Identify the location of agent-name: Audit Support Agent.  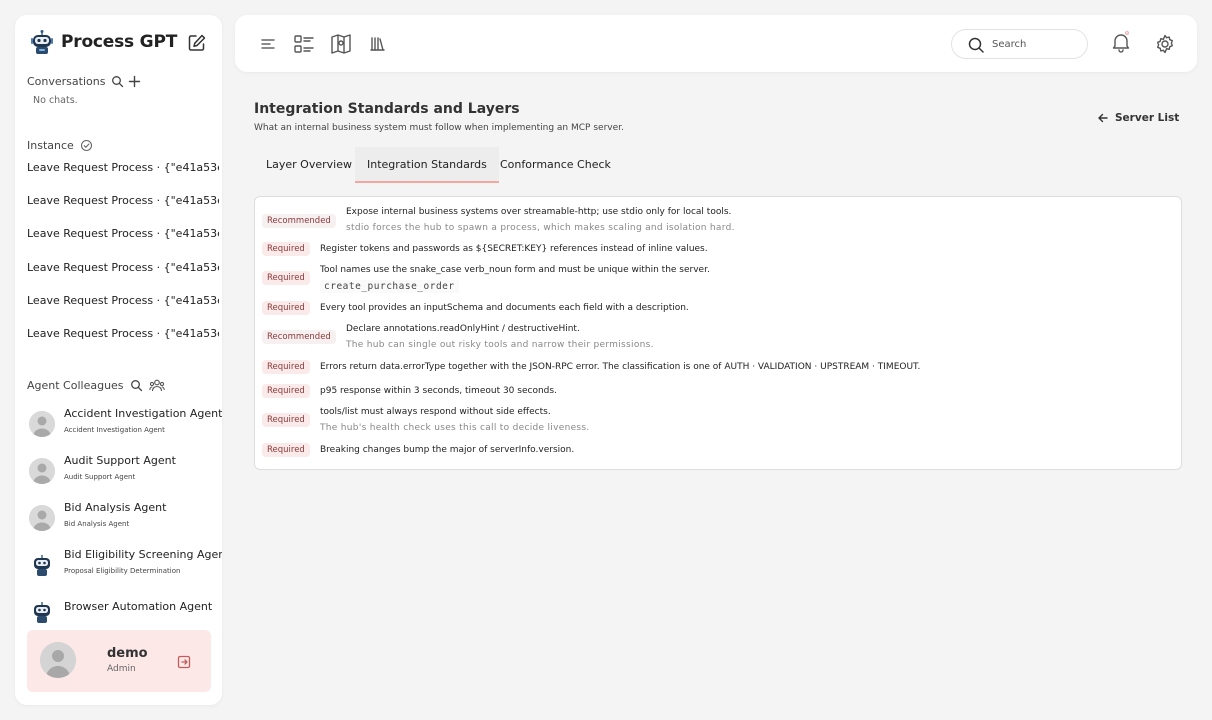
(120, 460).